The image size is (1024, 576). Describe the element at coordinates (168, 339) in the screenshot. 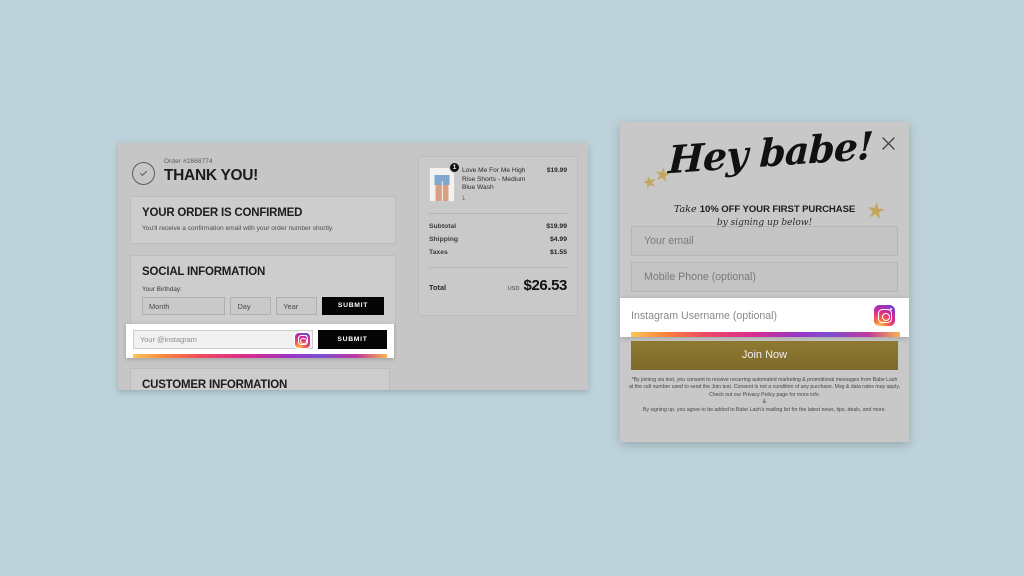

I see `instagram-username-placeholder: Your @instagram` at that location.